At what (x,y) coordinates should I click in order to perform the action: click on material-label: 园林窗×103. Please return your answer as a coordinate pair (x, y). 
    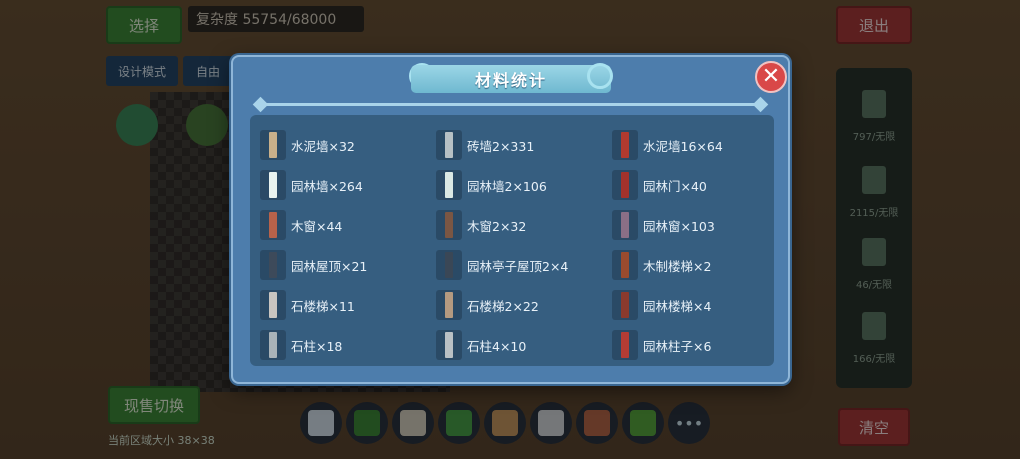
    Looking at the image, I should click on (679, 226).